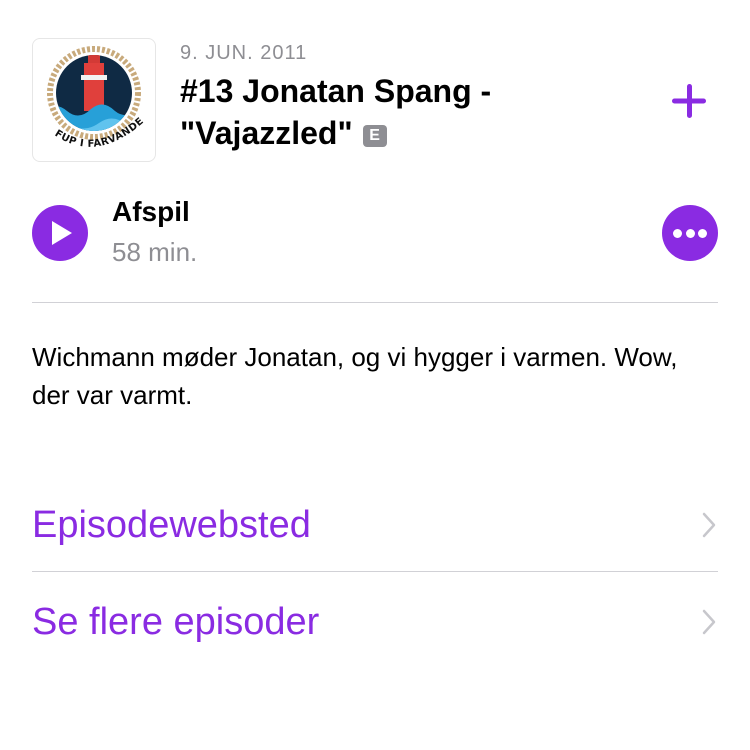  I want to click on episode-title: #13 Jonatan Spang - "Vajazzled" E, so click(400, 112).